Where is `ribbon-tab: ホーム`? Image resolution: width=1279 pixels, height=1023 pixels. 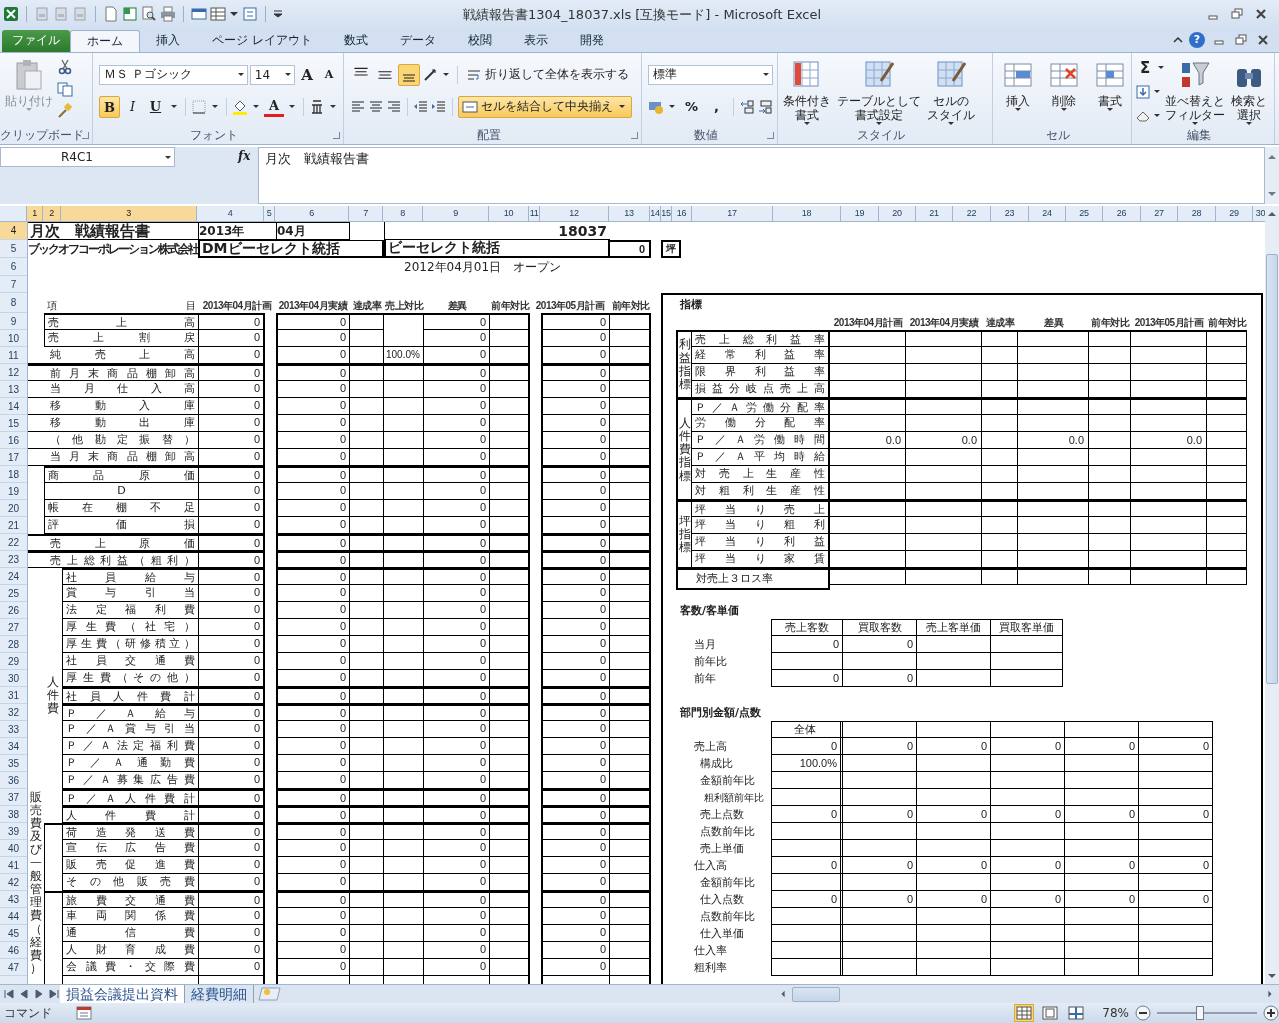 ribbon-tab: ホーム is located at coordinates (105, 40).